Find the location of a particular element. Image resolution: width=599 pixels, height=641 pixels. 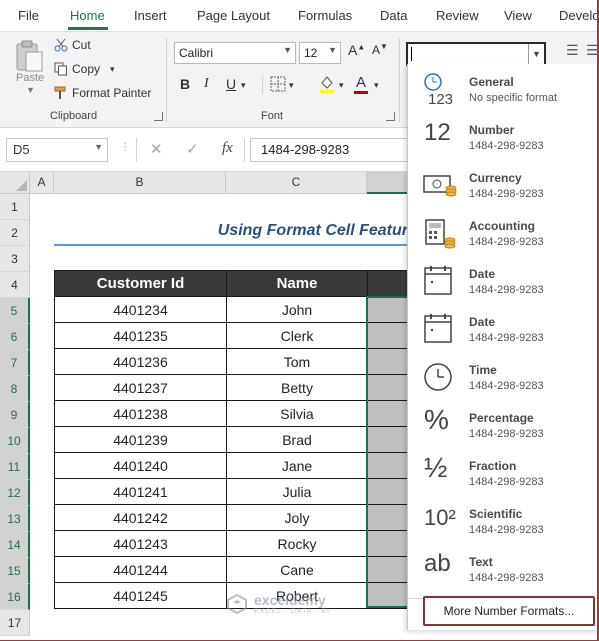

header-customer-id: Customer Id is located at coordinates (140, 283).